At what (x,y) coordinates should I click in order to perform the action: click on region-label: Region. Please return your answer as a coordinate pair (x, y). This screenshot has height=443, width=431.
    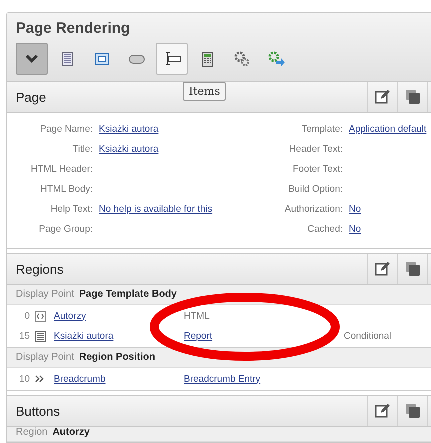
    Looking at the image, I should click on (32, 432).